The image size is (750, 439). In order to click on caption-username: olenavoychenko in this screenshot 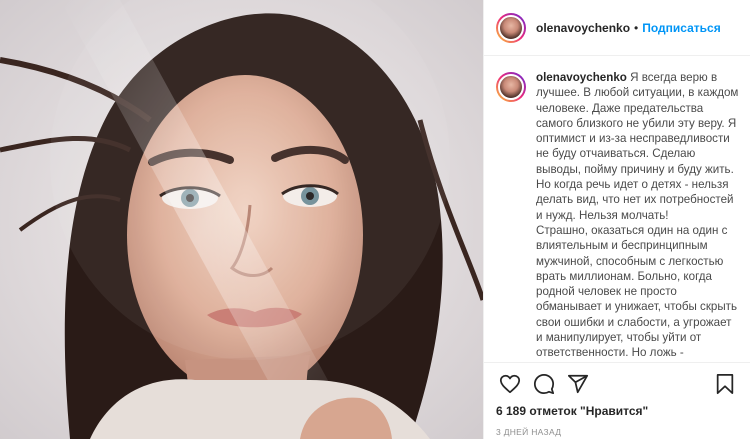, I will do `click(581, 77)`.